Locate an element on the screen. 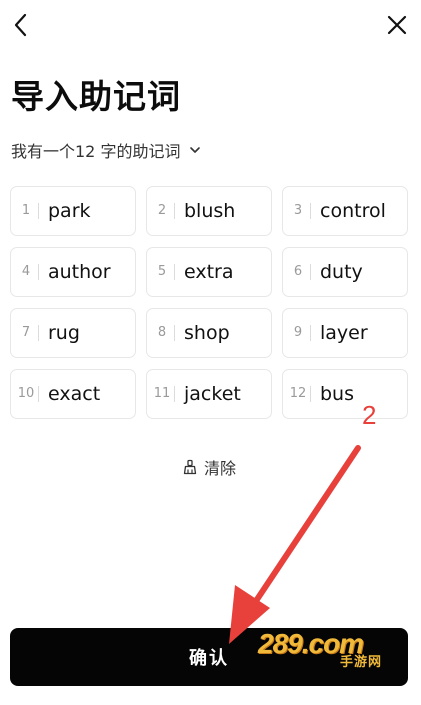  mnemonic-word-field: 11 jacket is located at coordinates (209, 394).